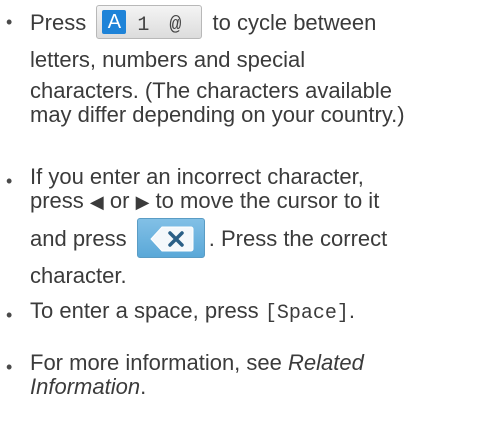  What do you see at coordinates (143, 386) in the screenshot?
I see `item4-period: .` at bounding box center [143, 386].